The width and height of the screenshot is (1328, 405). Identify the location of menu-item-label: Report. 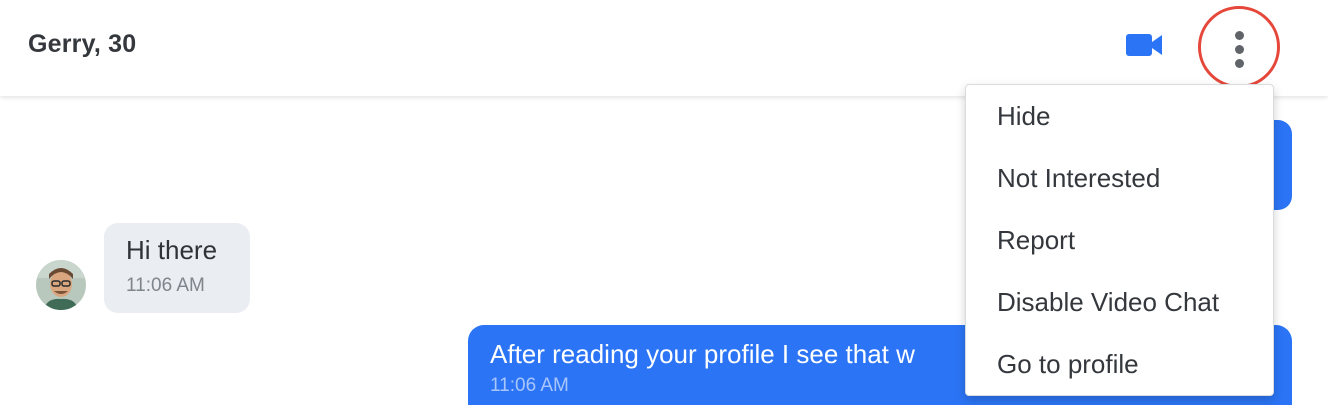
(1036, 240).